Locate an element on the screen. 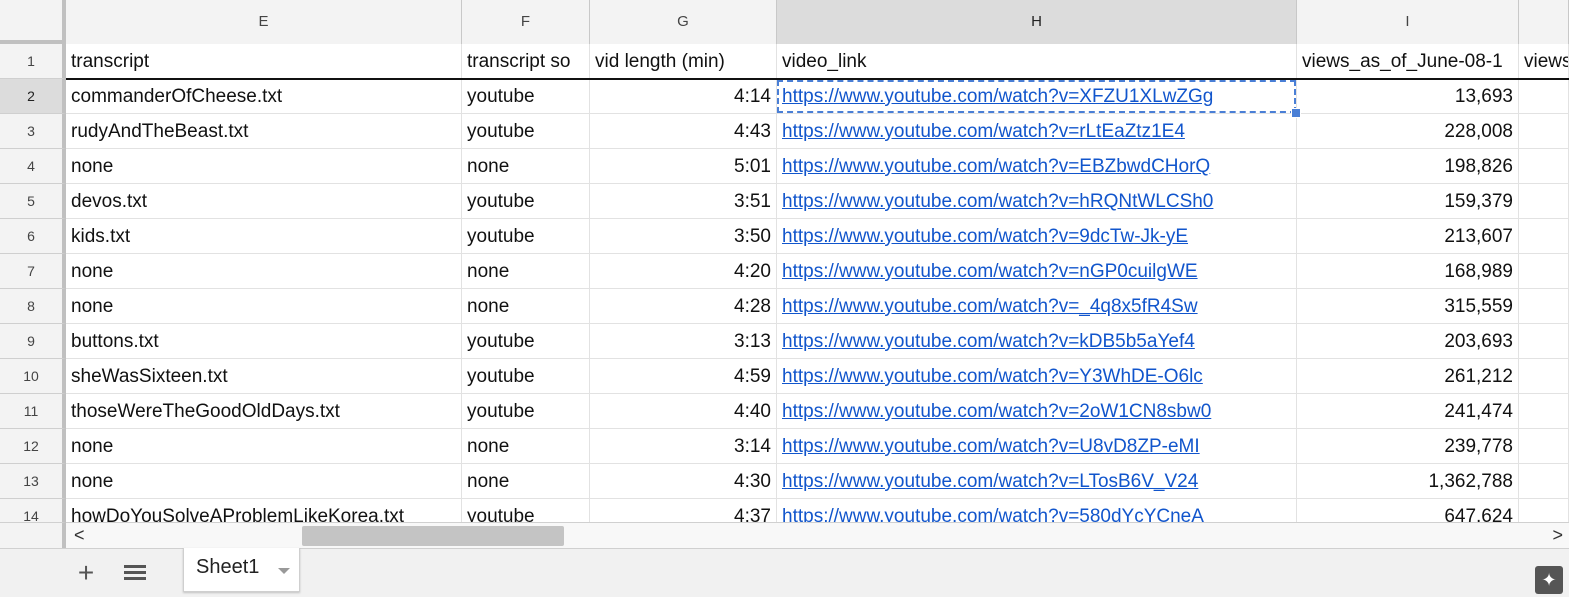 This screenshot has height=597, width=1569. header-cell: video_link is located at coordinates (1037, 61).